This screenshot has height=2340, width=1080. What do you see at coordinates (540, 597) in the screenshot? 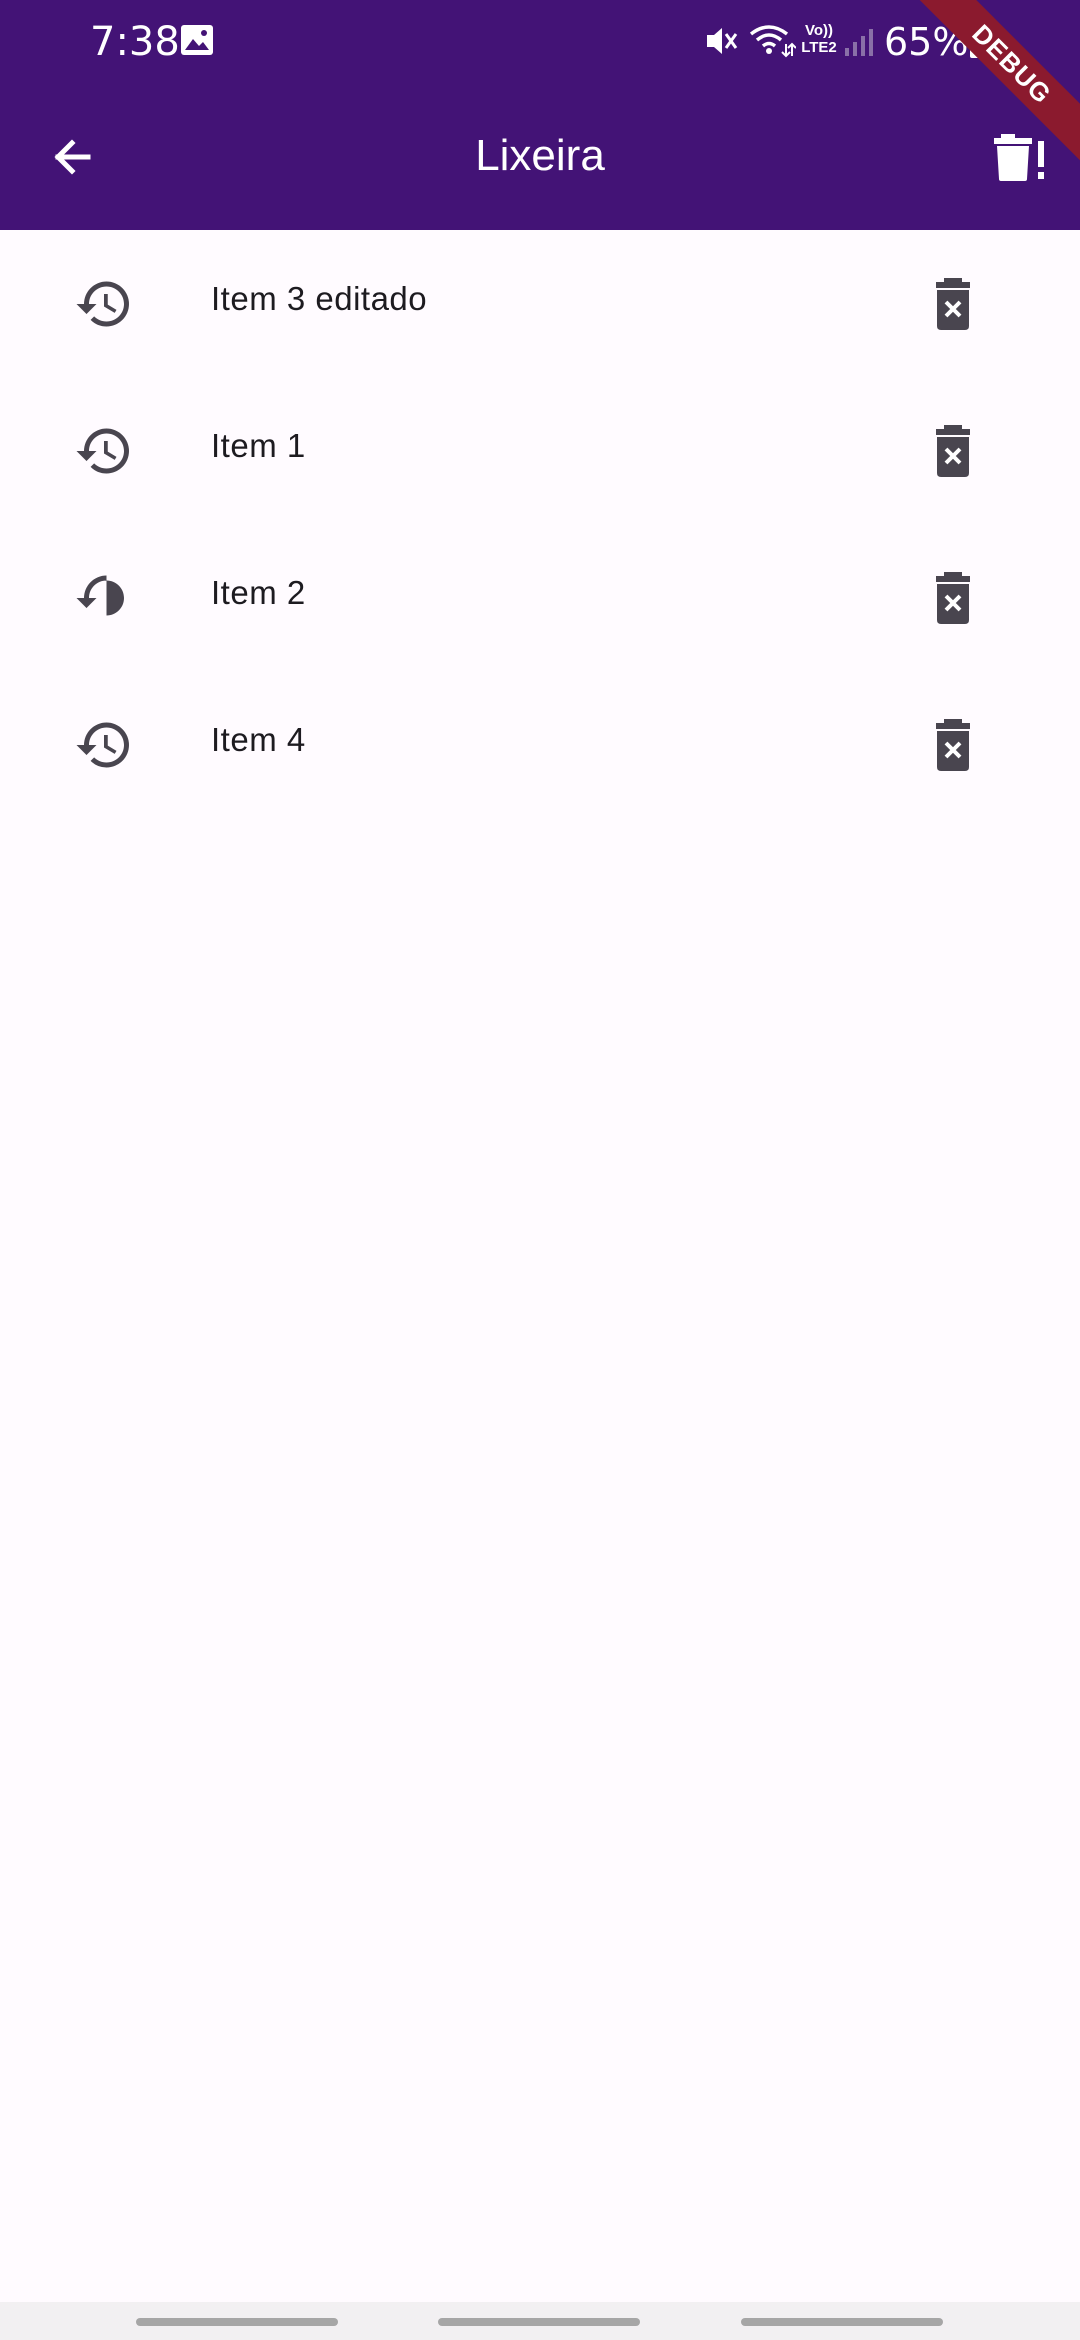
I see `list-item: Item 2` at bounding box center [540, 597].